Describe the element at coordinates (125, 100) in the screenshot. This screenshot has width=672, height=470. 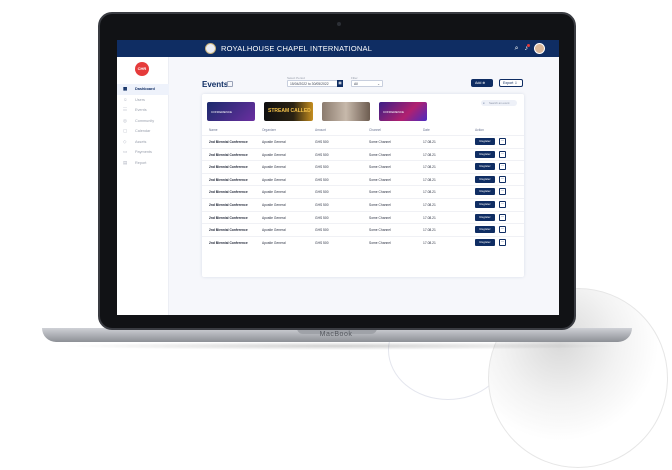
I see `users-icon: ☺` at that location.